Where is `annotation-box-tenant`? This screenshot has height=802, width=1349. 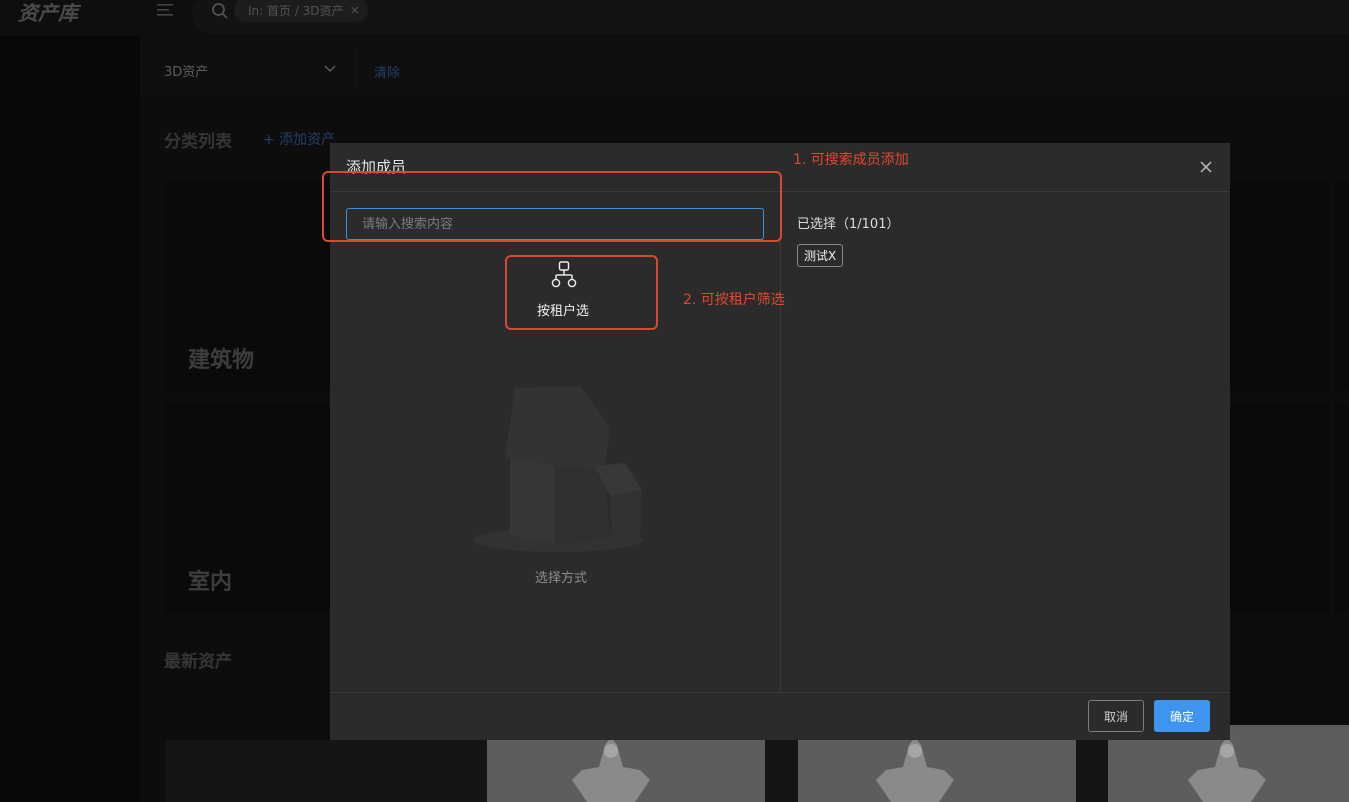 annotation-box-tenant is located at coordinates (581, 292).